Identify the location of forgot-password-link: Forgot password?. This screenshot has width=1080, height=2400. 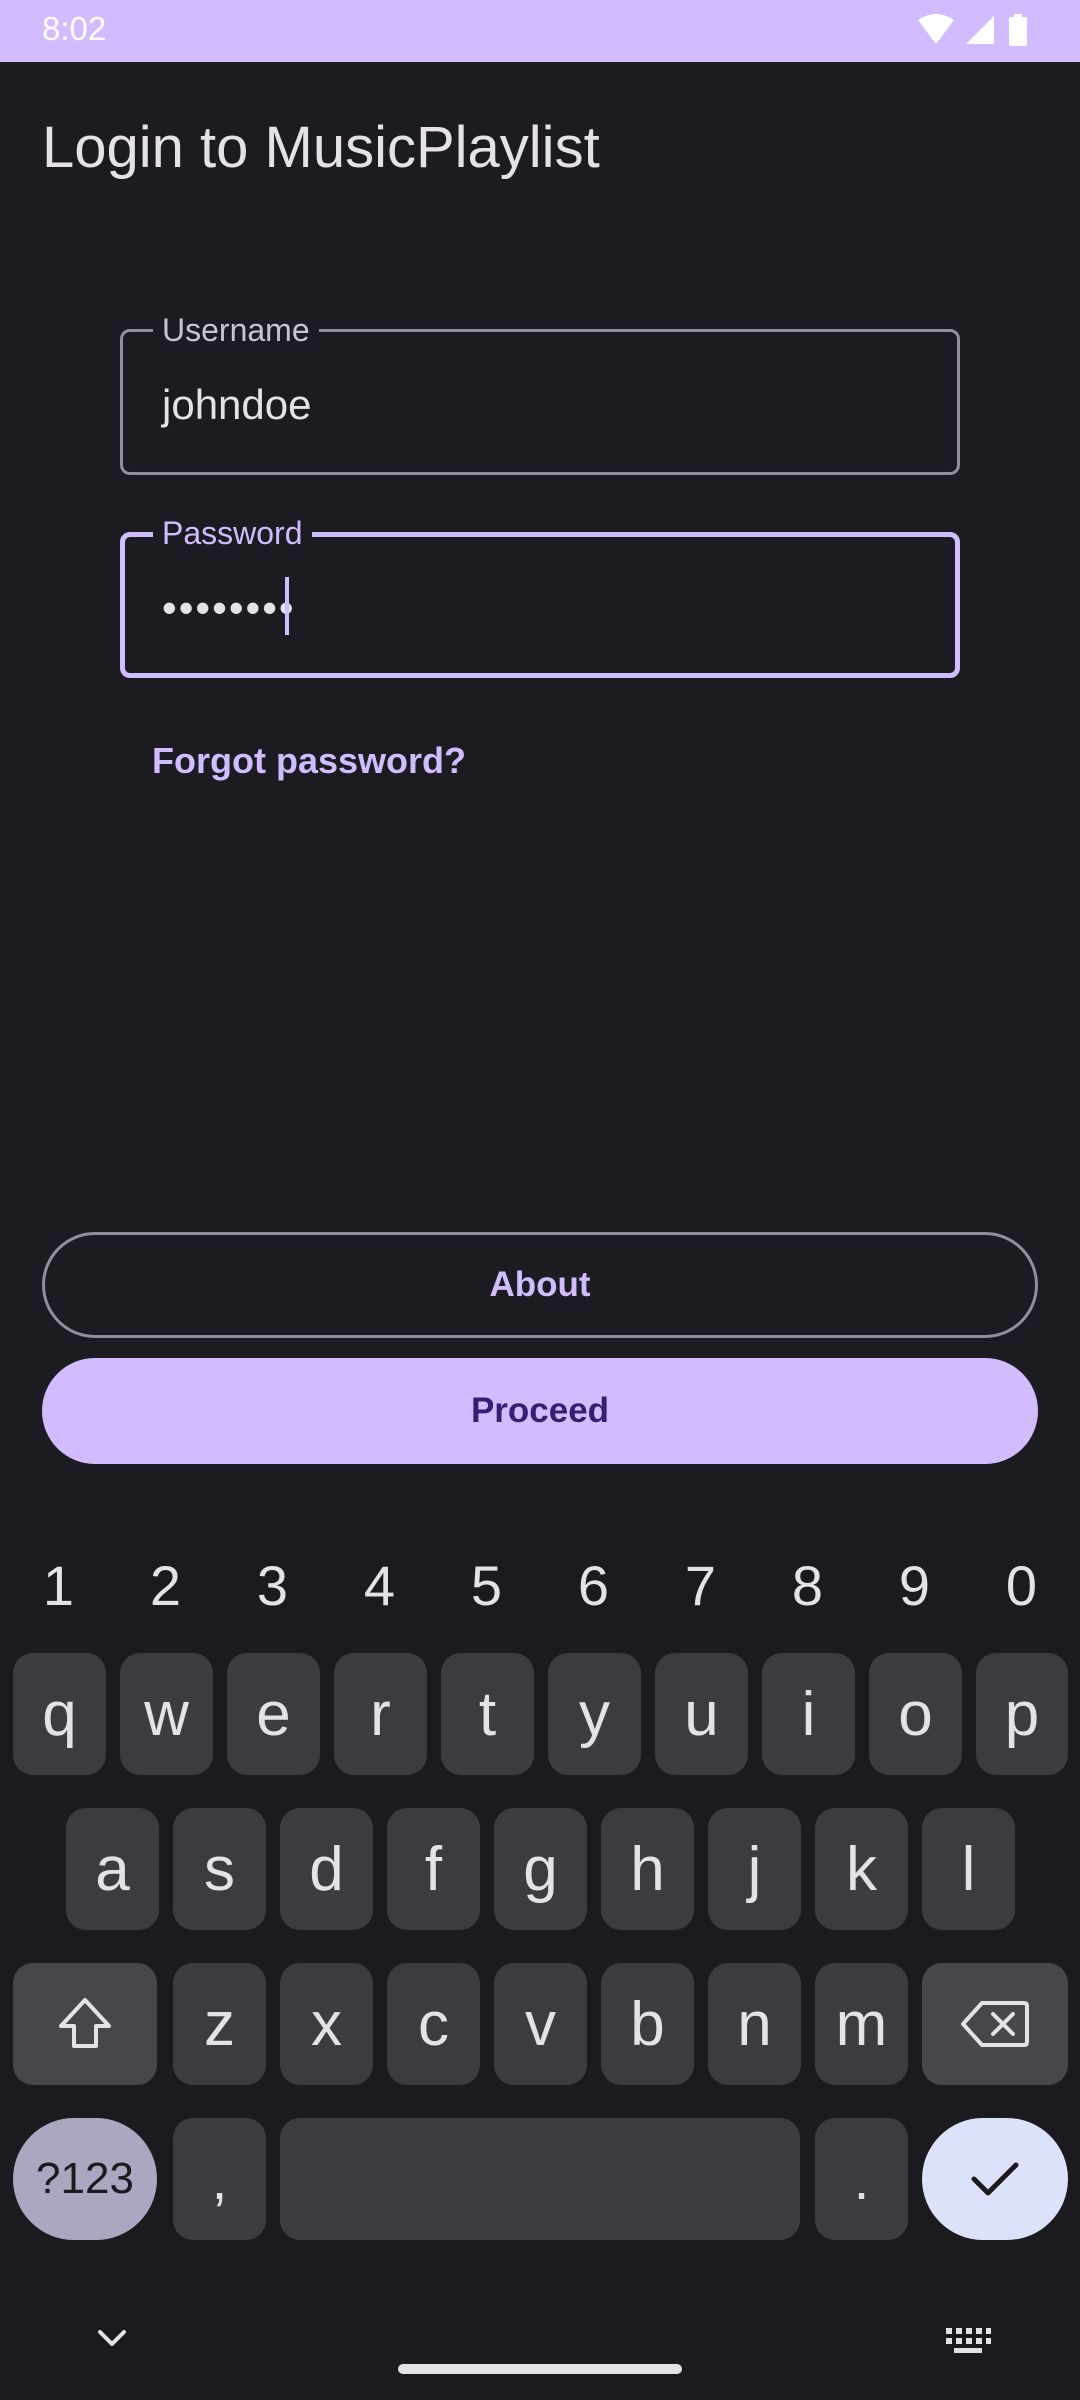
(309, 761).